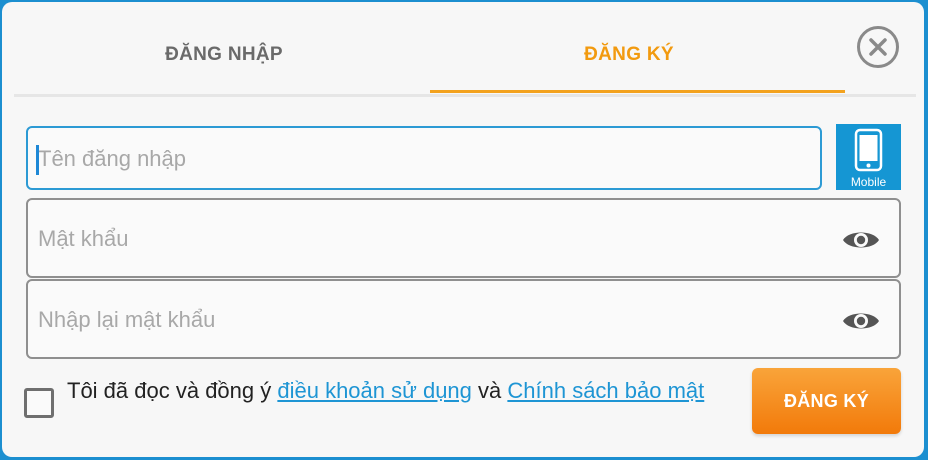 The height and width of the screenshot is (460, 928). I want to click on close-icon, so click(878, 47).